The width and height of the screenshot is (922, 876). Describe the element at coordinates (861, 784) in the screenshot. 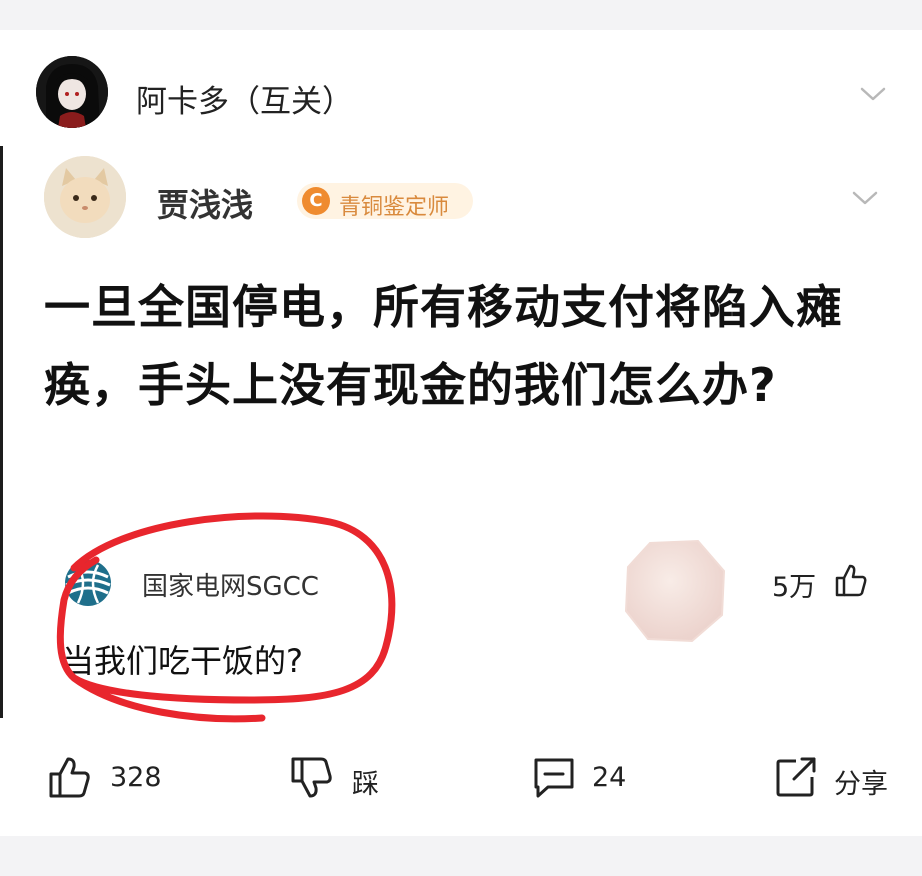

I see `share-label: 分享` at that location.